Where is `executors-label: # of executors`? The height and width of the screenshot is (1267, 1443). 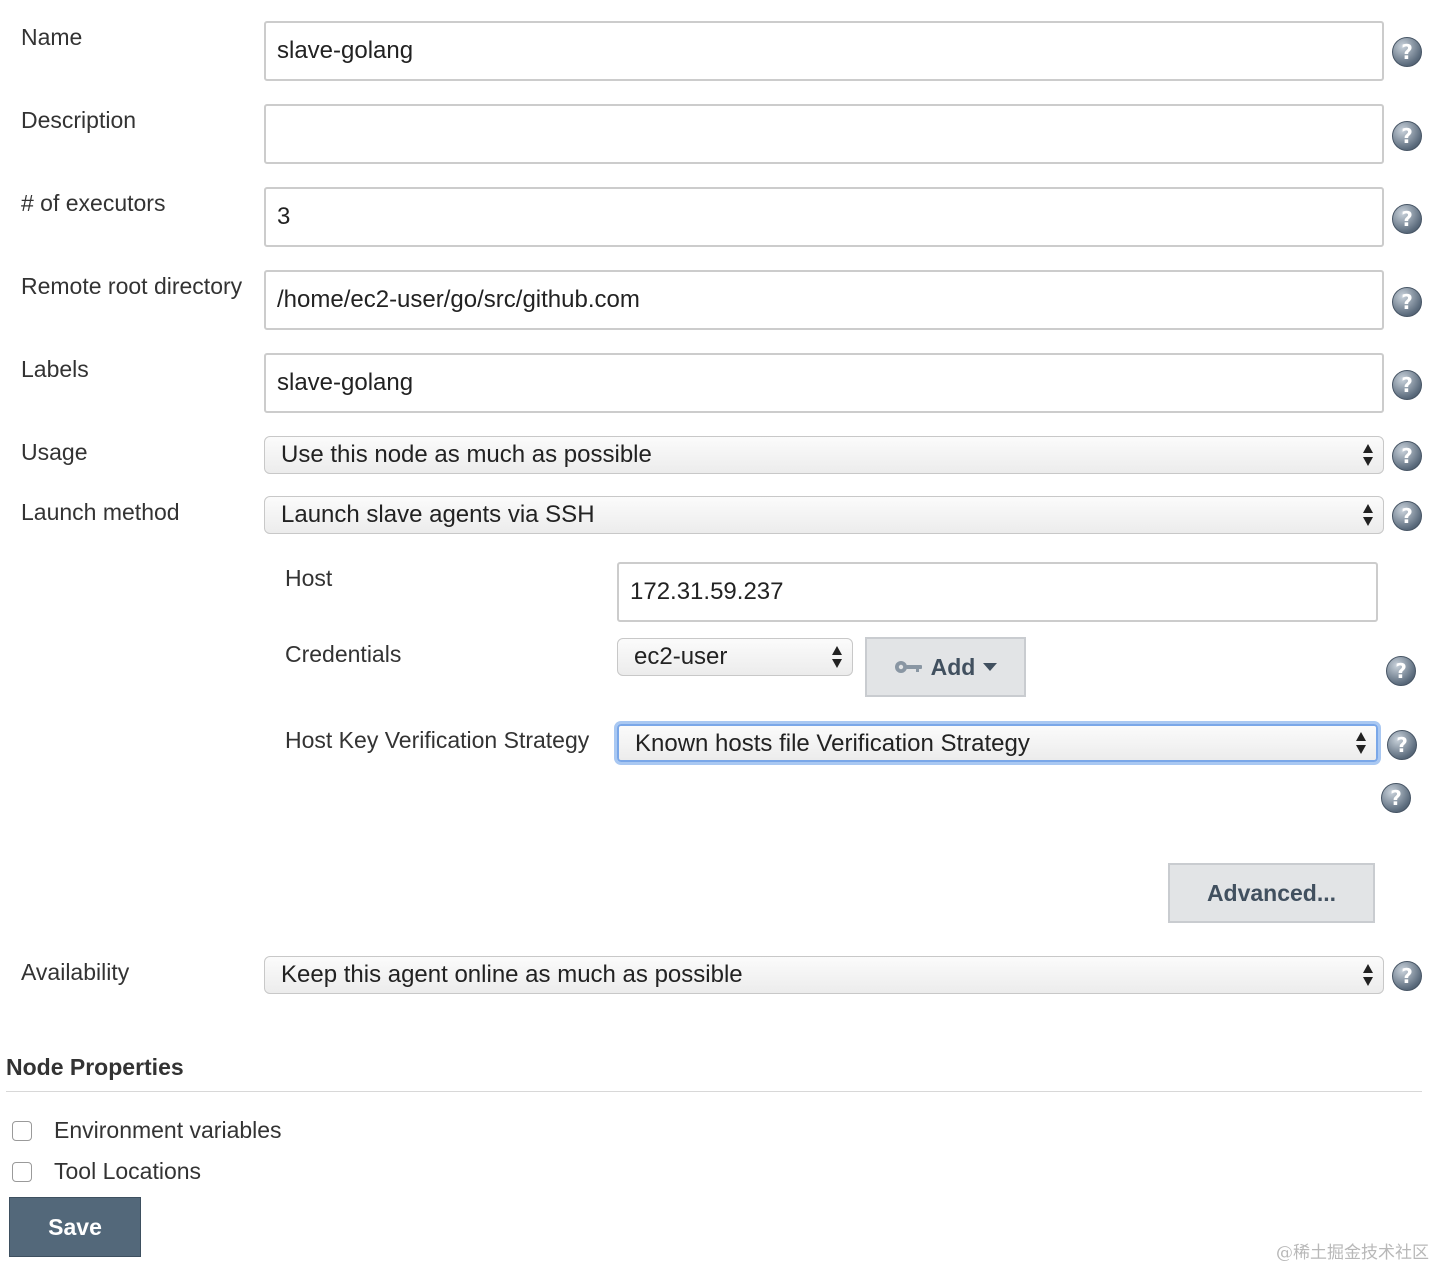 executors-label: # of executors is located at coordinates (93, 203).